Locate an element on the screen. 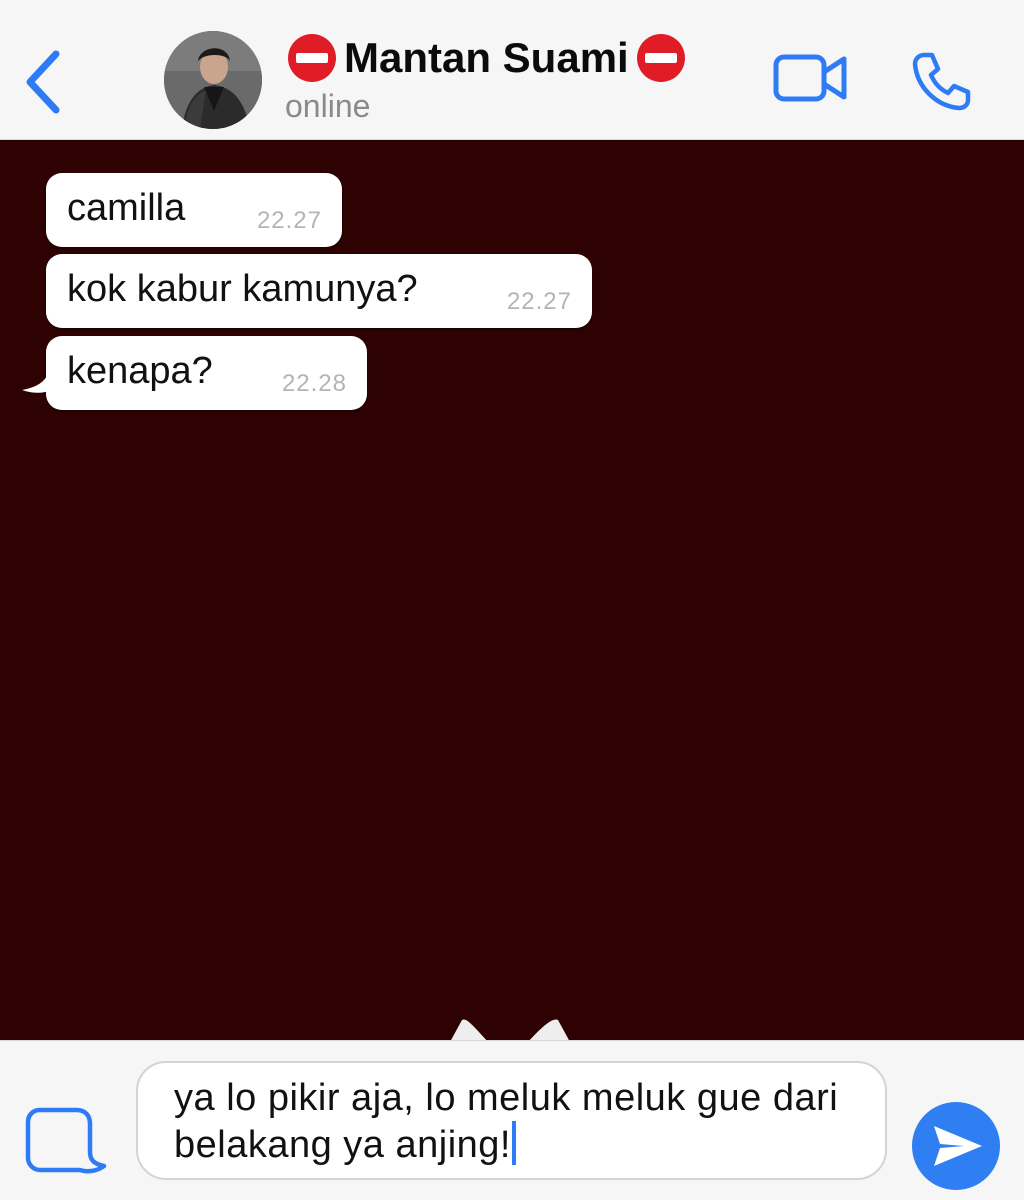 This screenshot has width=1024, height=1200. message-text: kenapa? is located at coordinates (140, 371).